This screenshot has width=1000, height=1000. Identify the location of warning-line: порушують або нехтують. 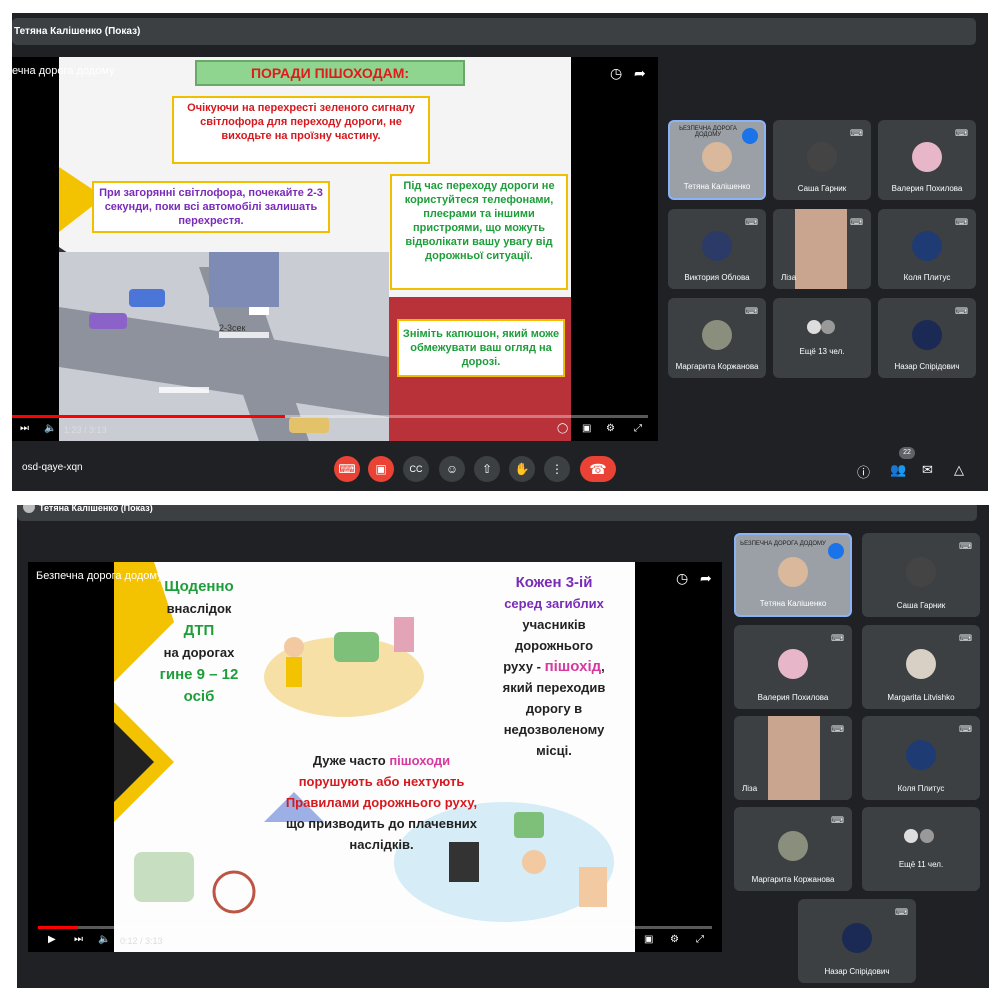
(381, 781).